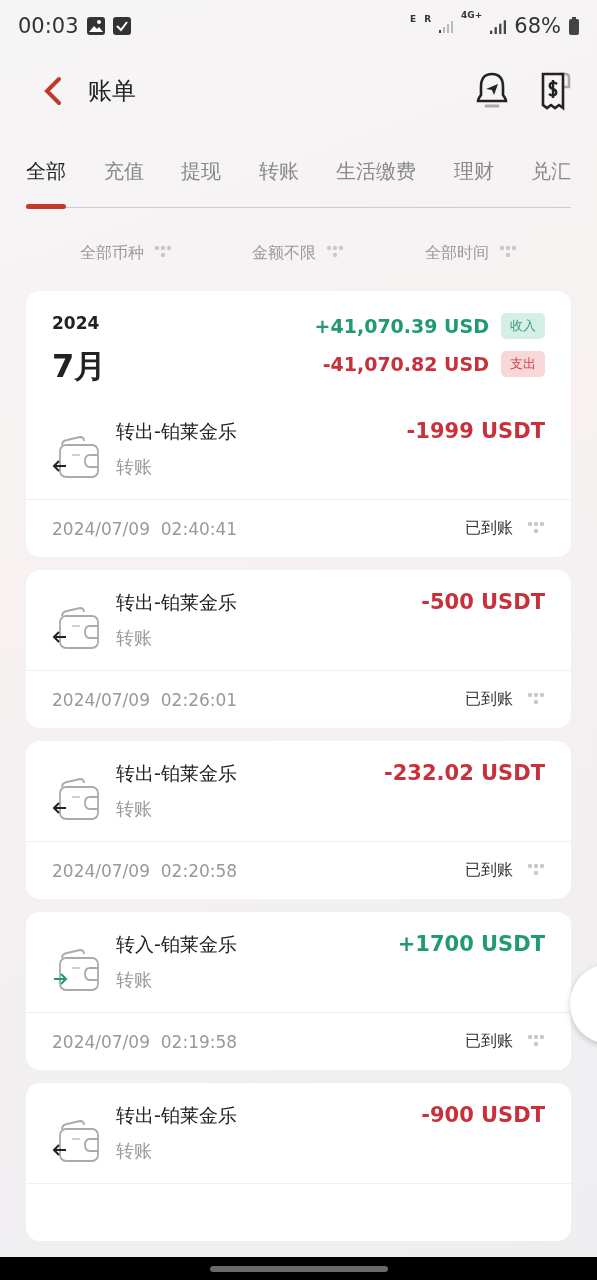 The height and width of the screenshot is (1280, 597). What do you see at coordinates (298, 991) in the screenshot?
I see `transaction-card: 转入-铂莱金乐 转账 +1700 USDT 2024/07/09 02:19:58 已到账` at bounding box center [298, 991].